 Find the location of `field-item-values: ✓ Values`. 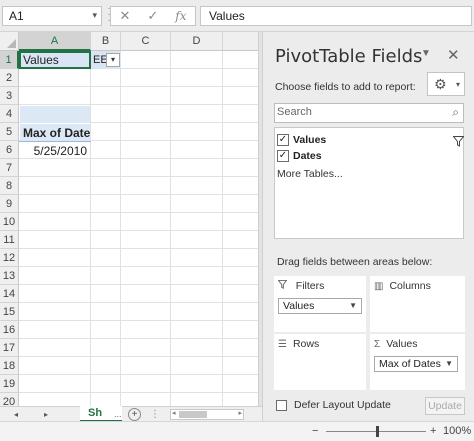

field-item-values: ✓ Values is located at coordinates (371, 141).